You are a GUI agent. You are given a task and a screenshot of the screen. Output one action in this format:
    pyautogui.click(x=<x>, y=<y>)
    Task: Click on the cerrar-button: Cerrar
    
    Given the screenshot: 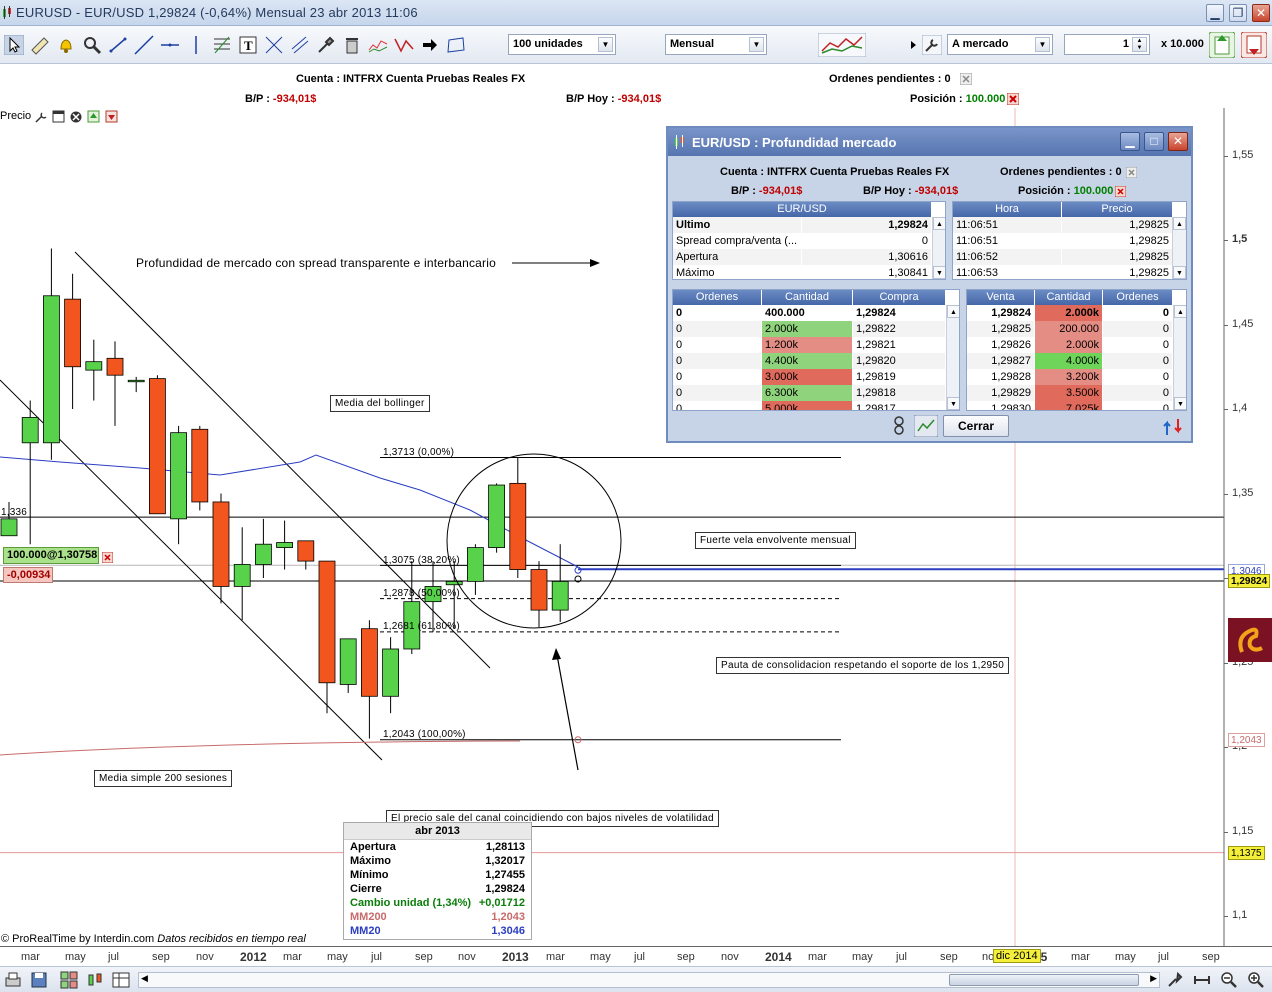 What is the action you would take?
    pyautogui.click(x=976, y=426)
    